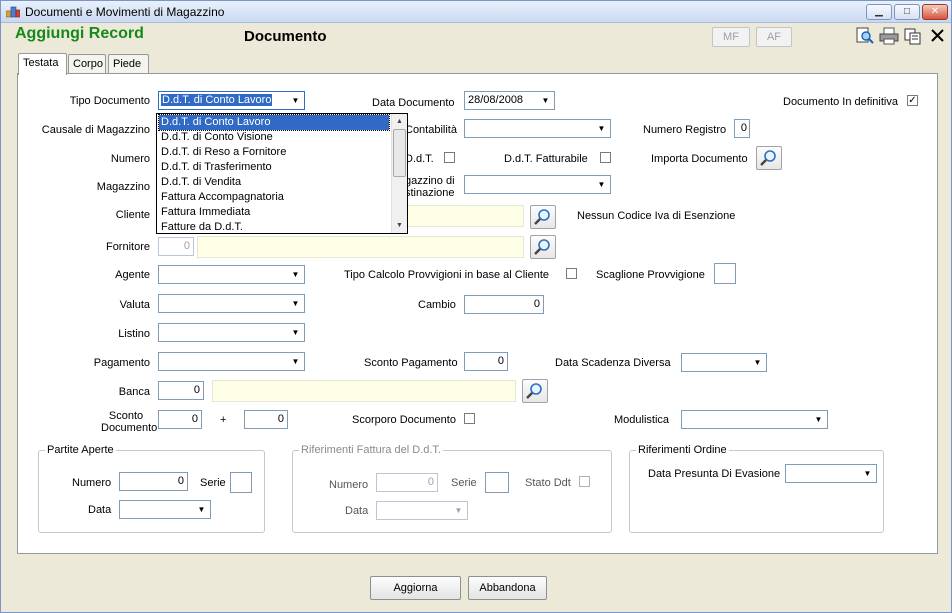 The image size is (952, 613). I want to click on dropdown-option: D.d.T. di Reso a Fornitore, so click(274, 152).